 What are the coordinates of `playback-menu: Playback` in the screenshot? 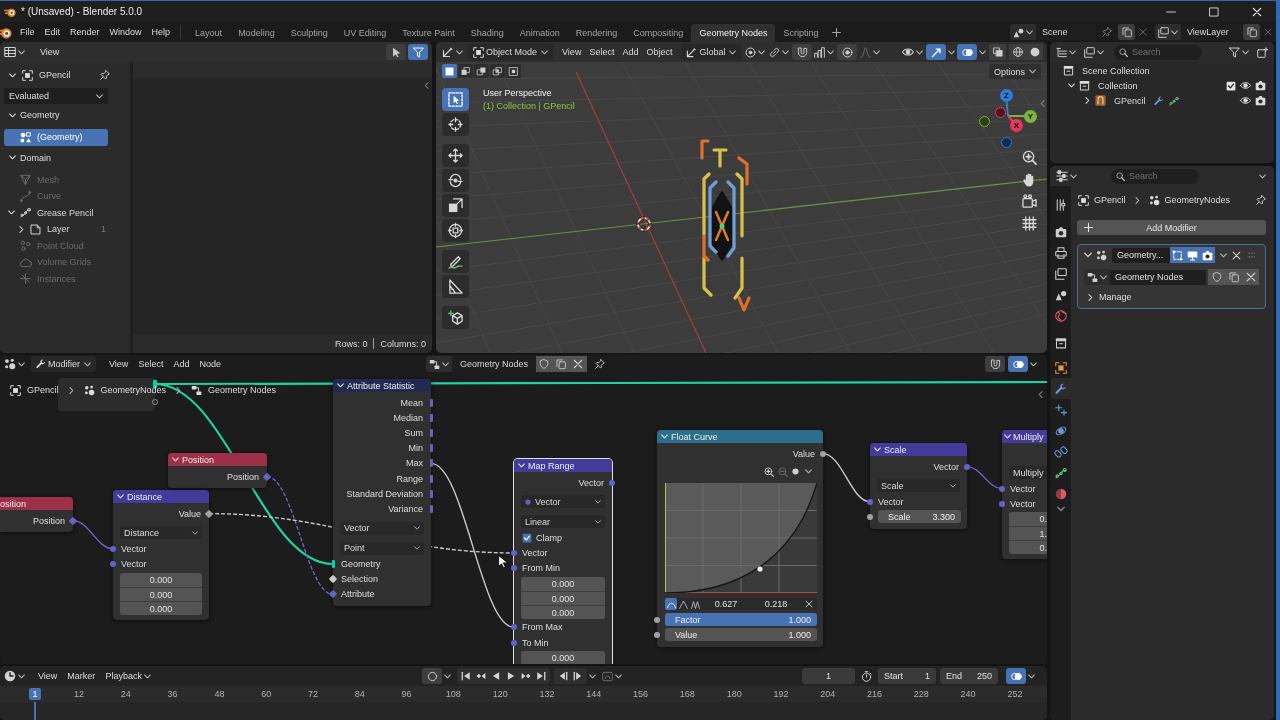 It's located at (128, 676).